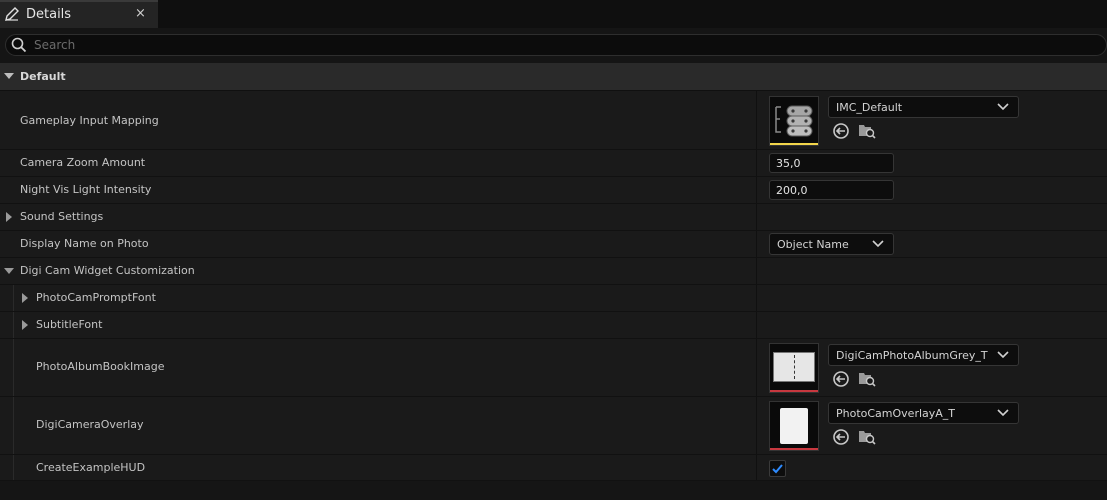 The width and height of the screenshot is (1107, 500). What do you see at coordinates (553, 298) in the screenshot?
I see `row-photo-cam-prompt-font: PhotoCamPromptFont` at bounding box center [553, 298].